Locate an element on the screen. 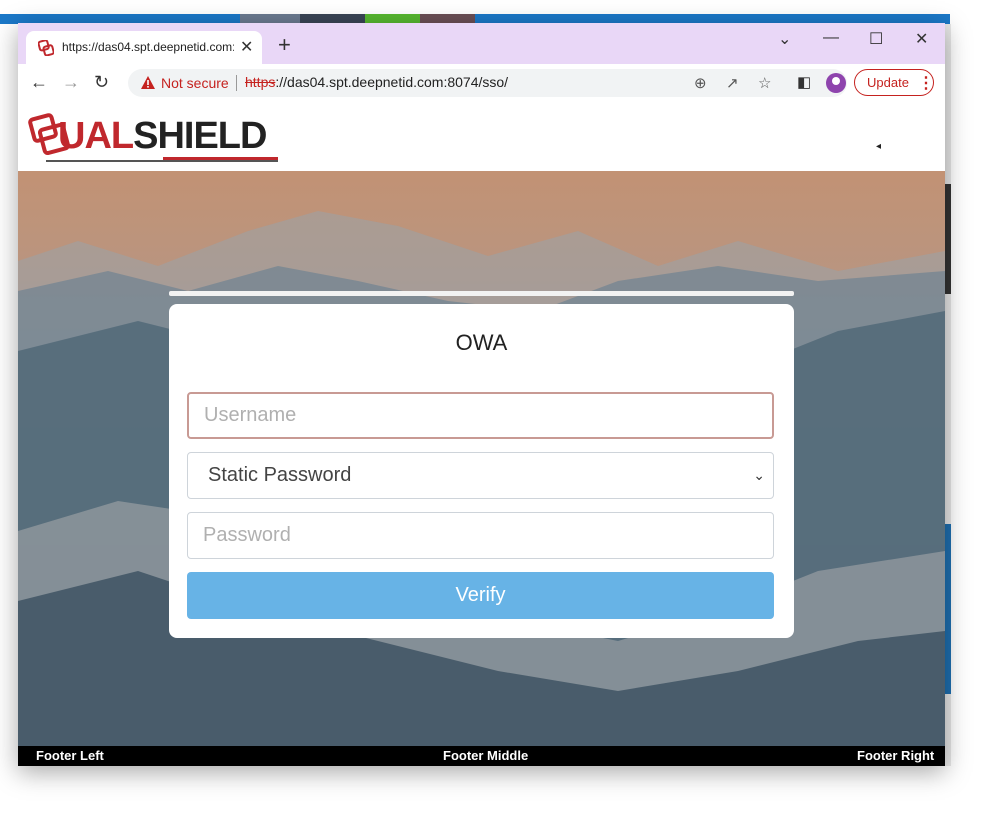  browser-tab: https://das04.spt.deepnetid.com: ✕ is located at coordinates (144, 47).